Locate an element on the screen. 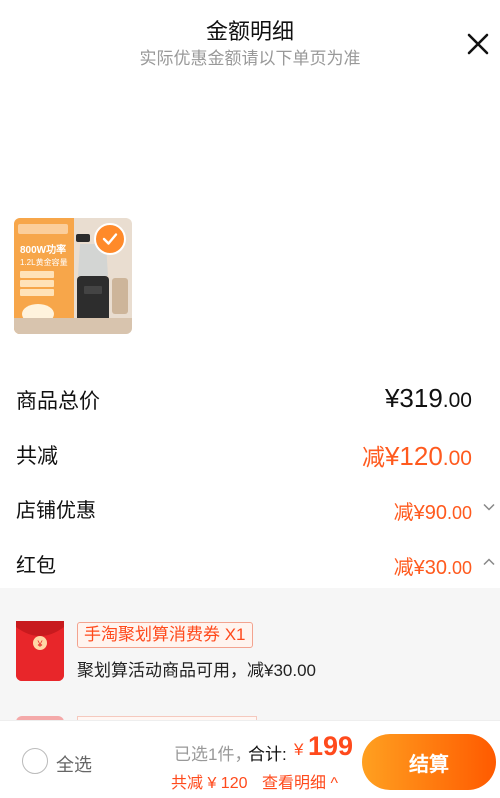 This screenshot has height=798, width=500. header: 金额明细 实际优惠金额请以下单页为准 is located at coordinates (250, 40).